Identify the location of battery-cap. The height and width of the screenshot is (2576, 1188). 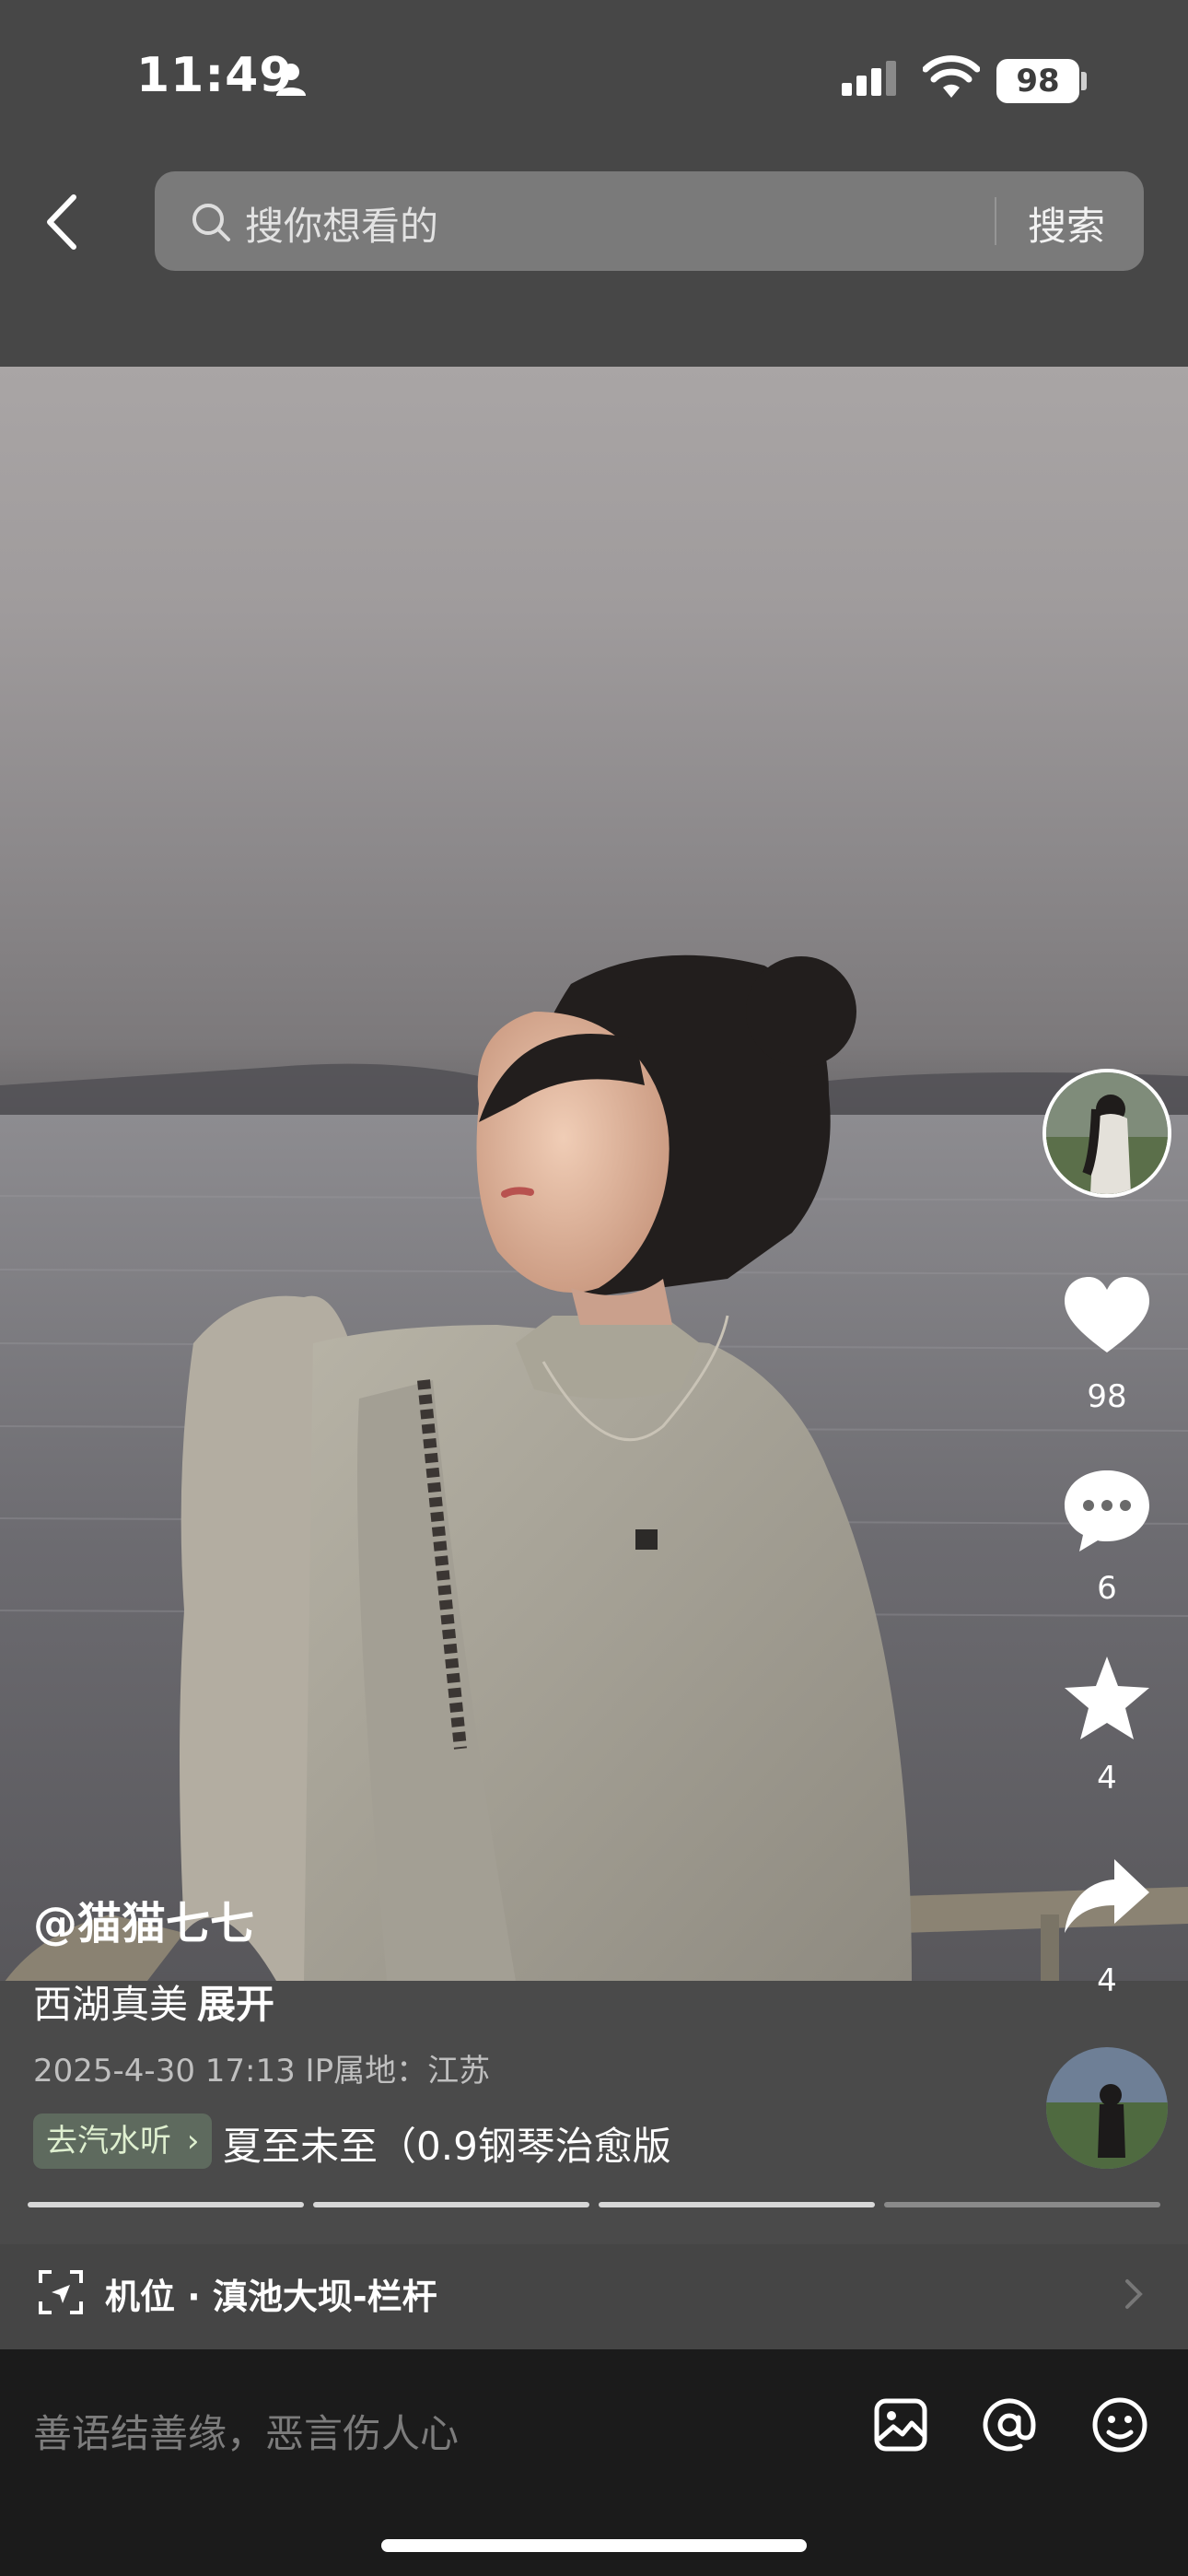
(1084, 81).